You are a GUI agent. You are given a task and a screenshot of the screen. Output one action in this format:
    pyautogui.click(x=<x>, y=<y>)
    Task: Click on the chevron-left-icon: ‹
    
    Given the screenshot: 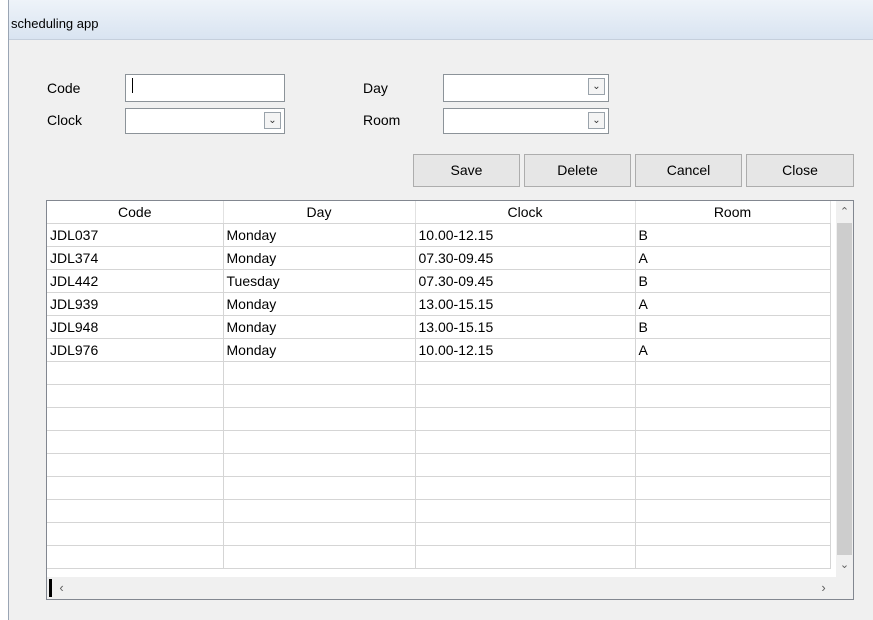 What is the action you would take?
    pyautogui.click(x=61, y=588)
    